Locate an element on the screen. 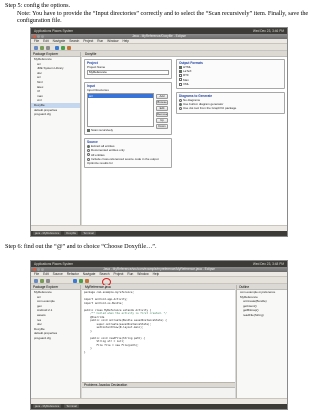  remove-button: Remove is located at coordinates (162, 114).